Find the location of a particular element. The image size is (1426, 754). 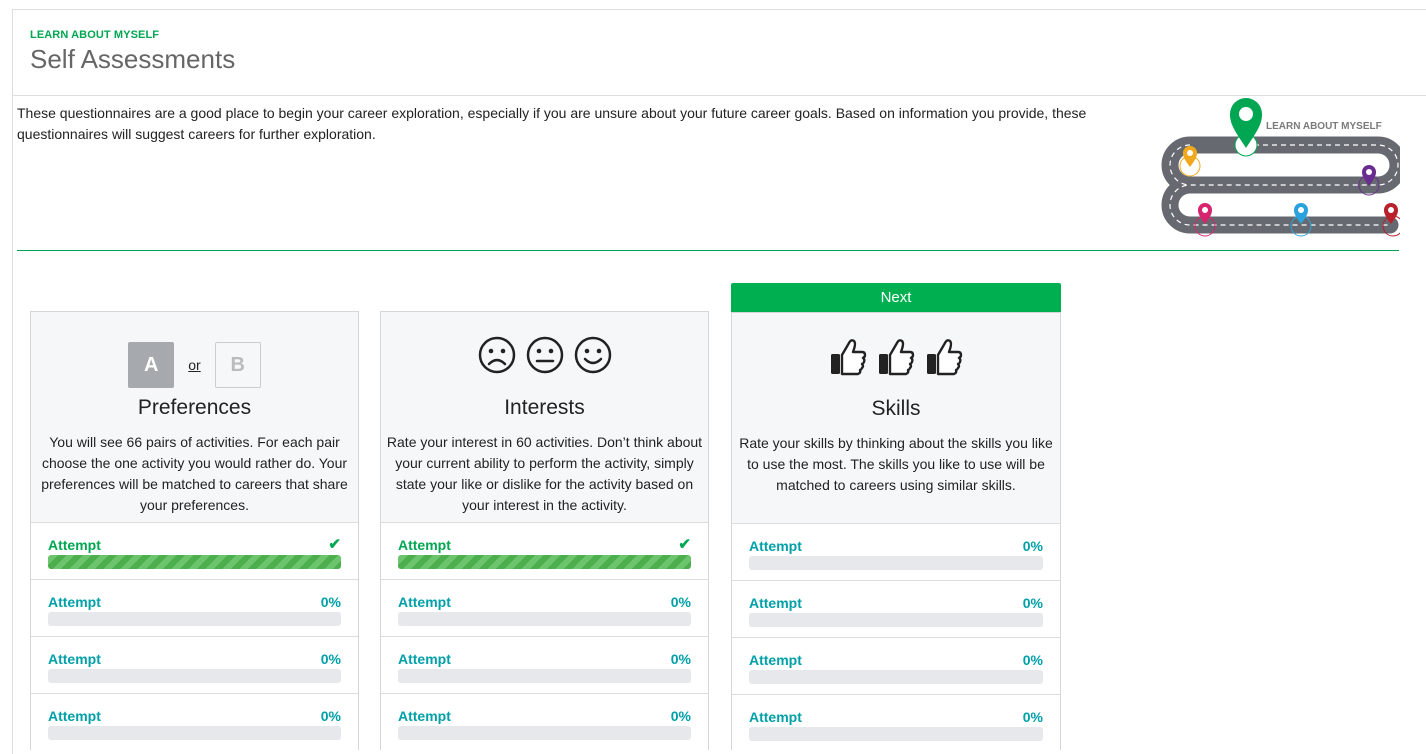

a-or-b-icon: A or B is located at coordinates (194, 360).